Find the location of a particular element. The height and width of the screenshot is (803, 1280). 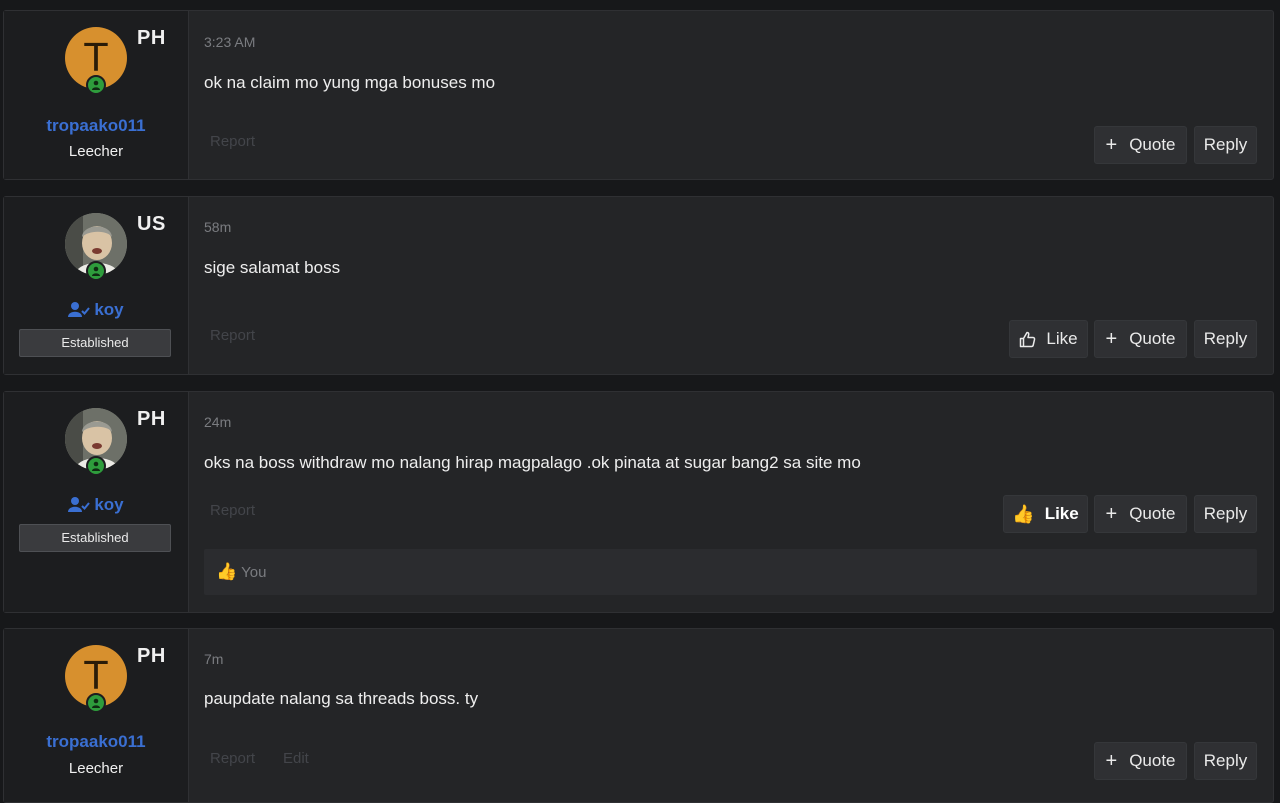

post-timestamp: 3:23 AM is located at coordinates (229, 42).